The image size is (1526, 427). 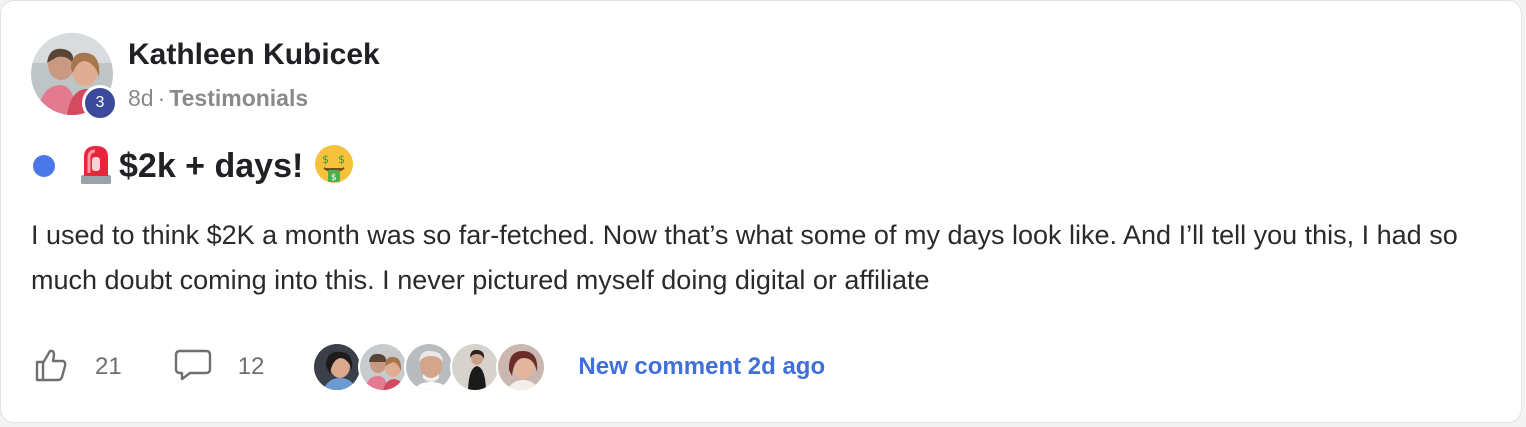 I want to click on post-meta: 8d · Testimonials, so click(x=218, y=98).